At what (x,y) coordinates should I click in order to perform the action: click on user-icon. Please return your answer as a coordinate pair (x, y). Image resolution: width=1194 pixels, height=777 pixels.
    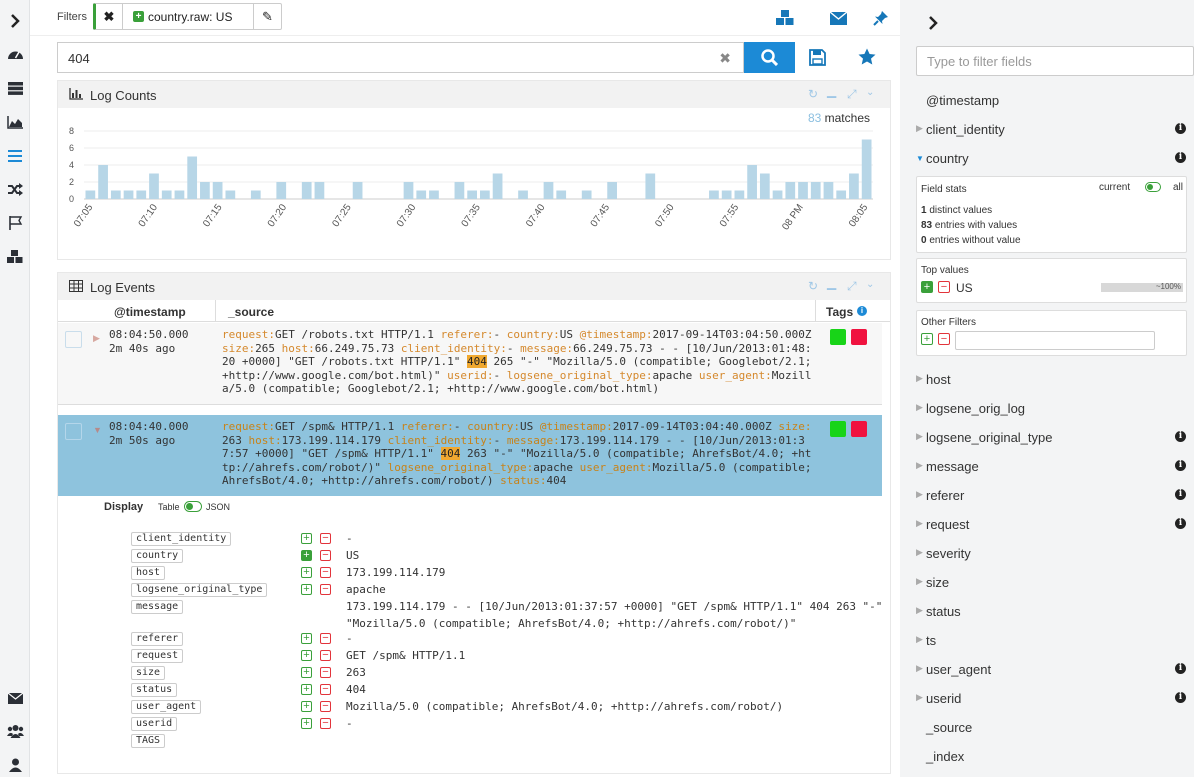
    Looking at the image, I should click on (15, 765).